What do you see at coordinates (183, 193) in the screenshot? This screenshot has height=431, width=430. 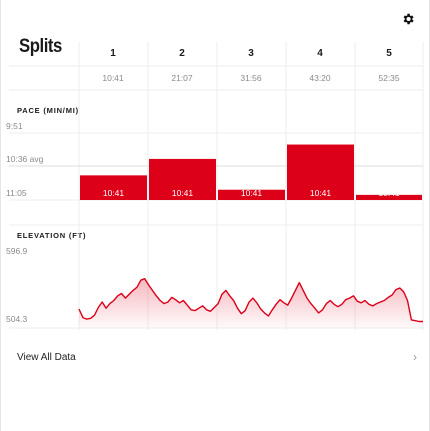 I see `pace-bar-label-2: 10:41` at bounding box center [183, 193].